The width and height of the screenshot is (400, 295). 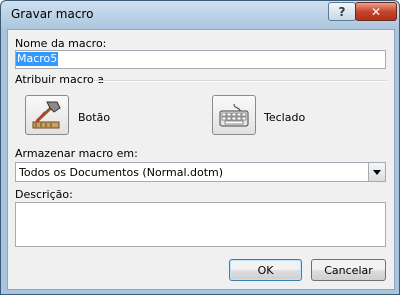 I want to click on ok-button-label: OK, so click(x=265, y=270).